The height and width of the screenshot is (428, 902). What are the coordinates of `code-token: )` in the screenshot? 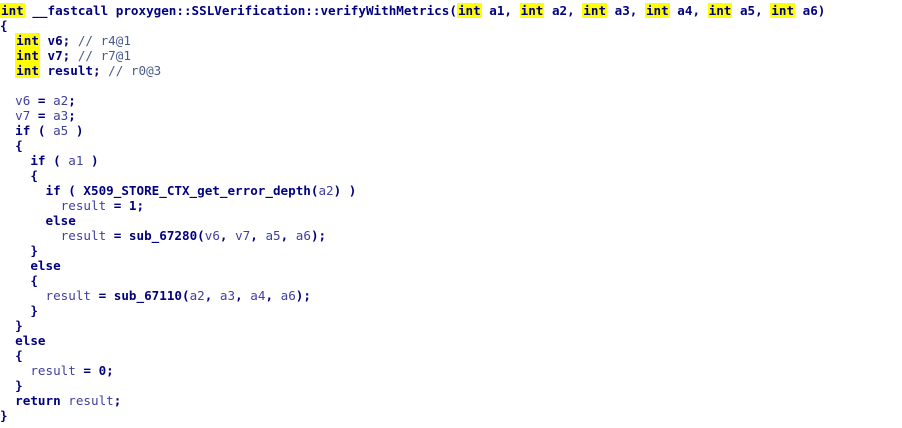 It's located at (76, 130).